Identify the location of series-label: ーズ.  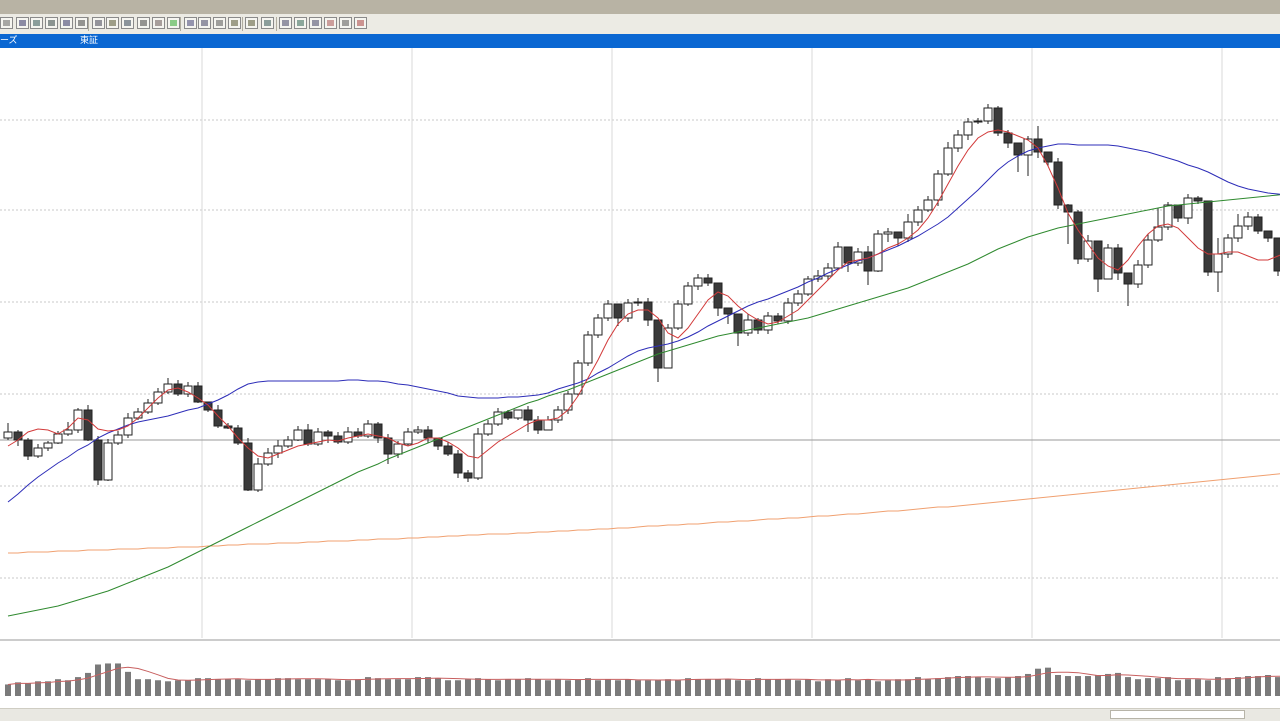
(9, 41).